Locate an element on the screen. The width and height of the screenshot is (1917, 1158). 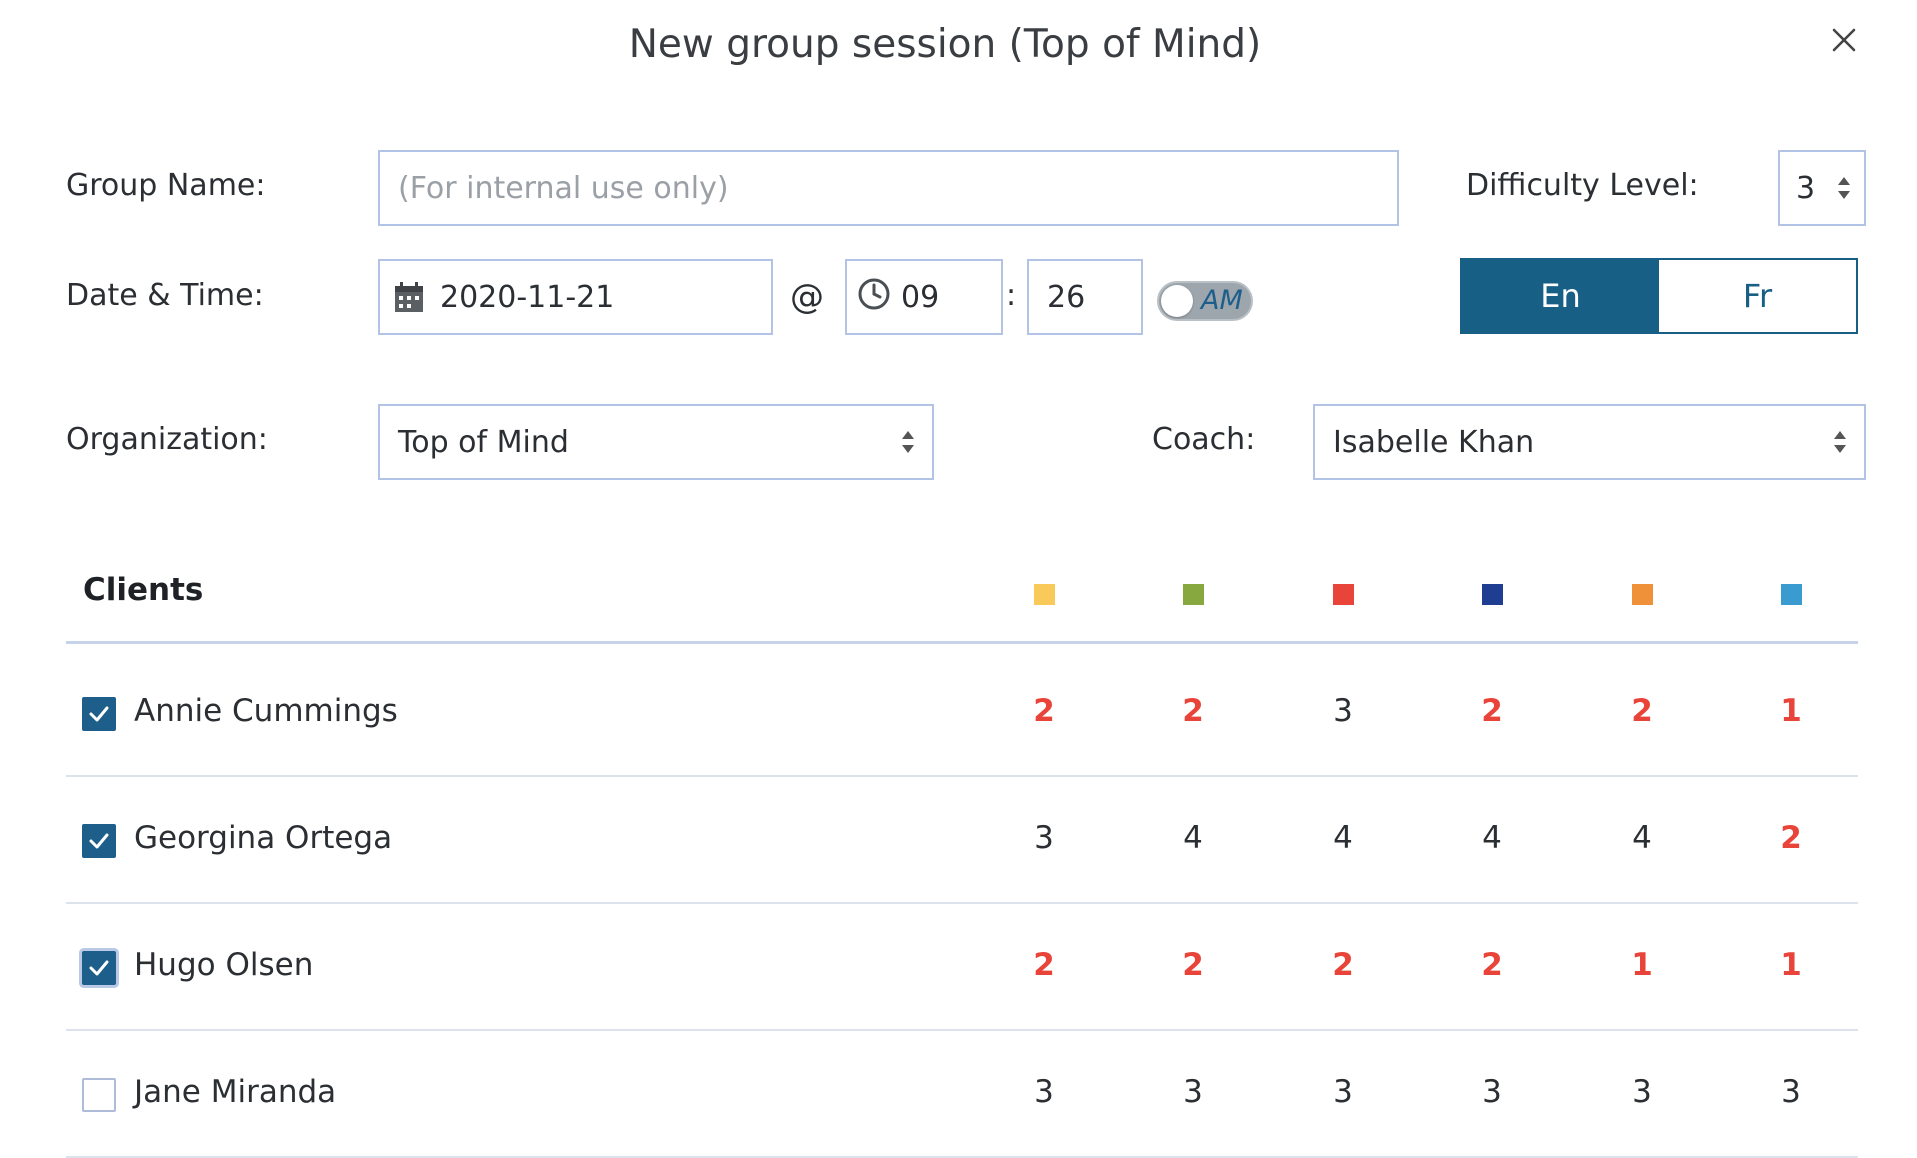
language-en-button: En is located at coordinates (1560, 296).